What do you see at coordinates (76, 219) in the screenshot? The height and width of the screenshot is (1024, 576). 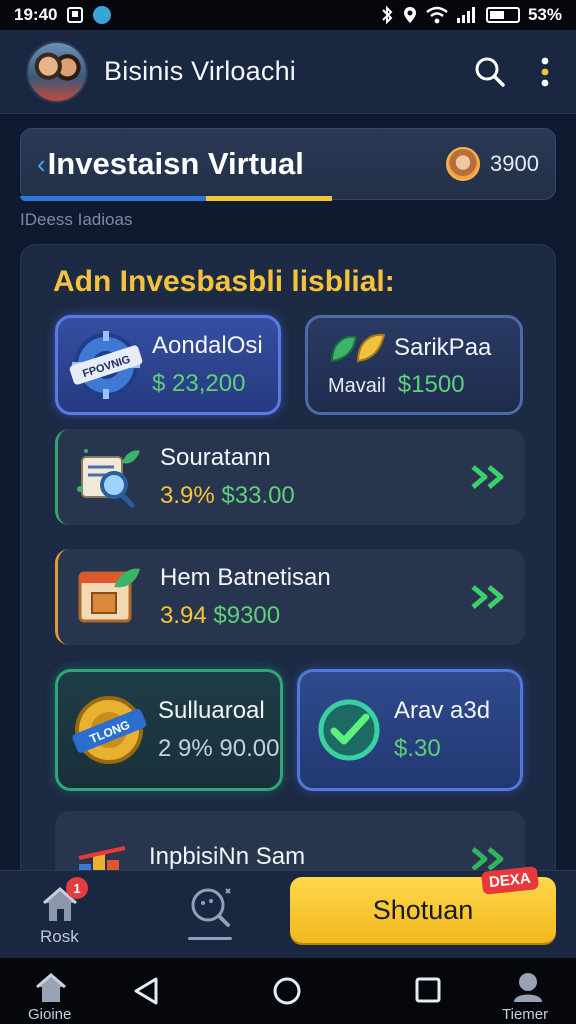 I see `sub-caption: IDeess Iadioas` at bounding box center [76, 219].